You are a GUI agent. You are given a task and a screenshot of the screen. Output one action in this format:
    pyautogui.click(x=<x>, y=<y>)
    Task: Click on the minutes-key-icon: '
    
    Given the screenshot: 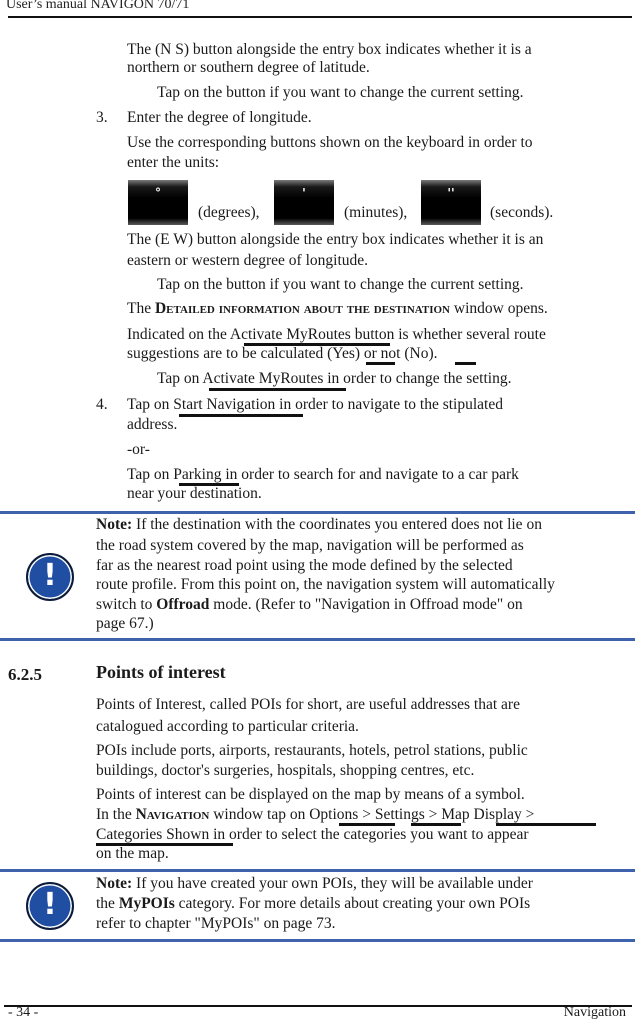 What is the action you would take?
    pyautogui.click(x=304, y=202)
    